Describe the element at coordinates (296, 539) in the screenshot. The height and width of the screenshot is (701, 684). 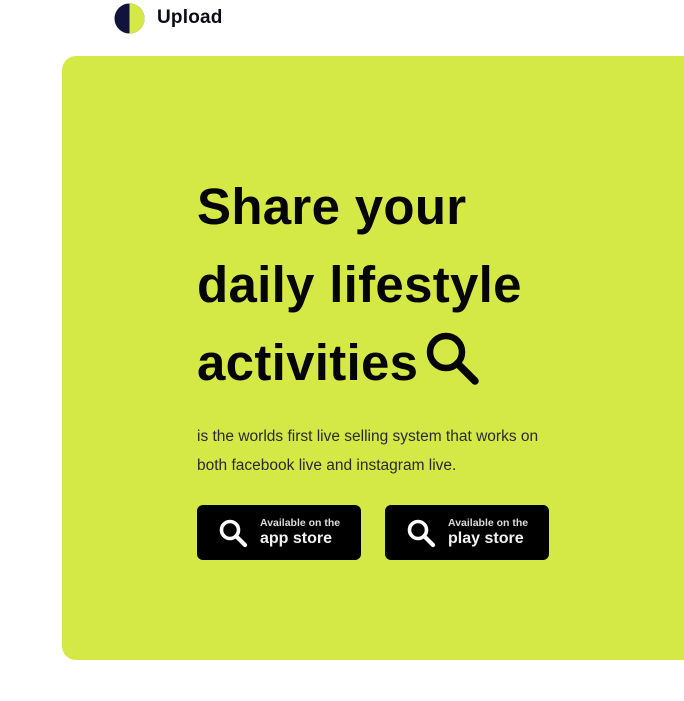
I see `app-store-big-label: app store` at that location.